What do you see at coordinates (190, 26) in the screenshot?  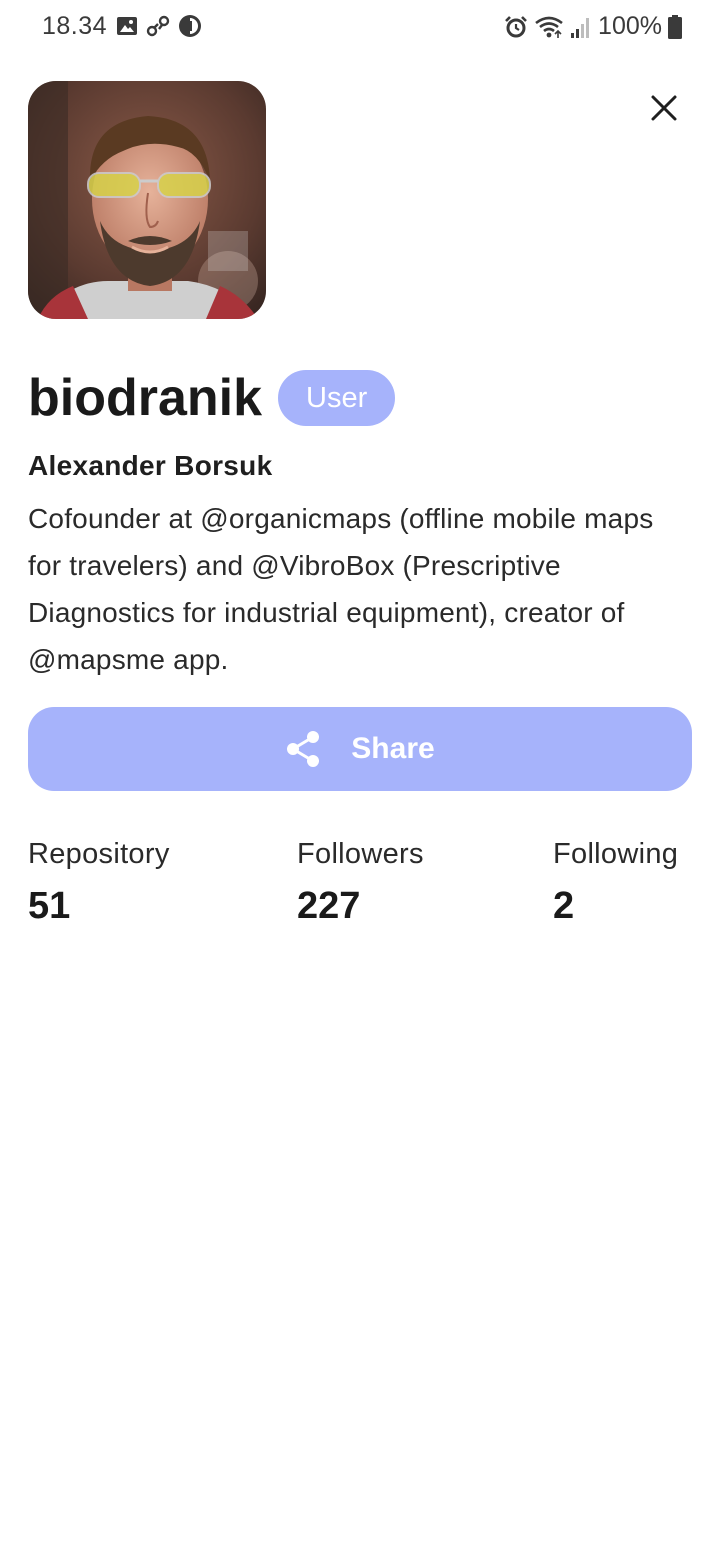 I see `data-saver-icon` at bounding box center [190, 26].